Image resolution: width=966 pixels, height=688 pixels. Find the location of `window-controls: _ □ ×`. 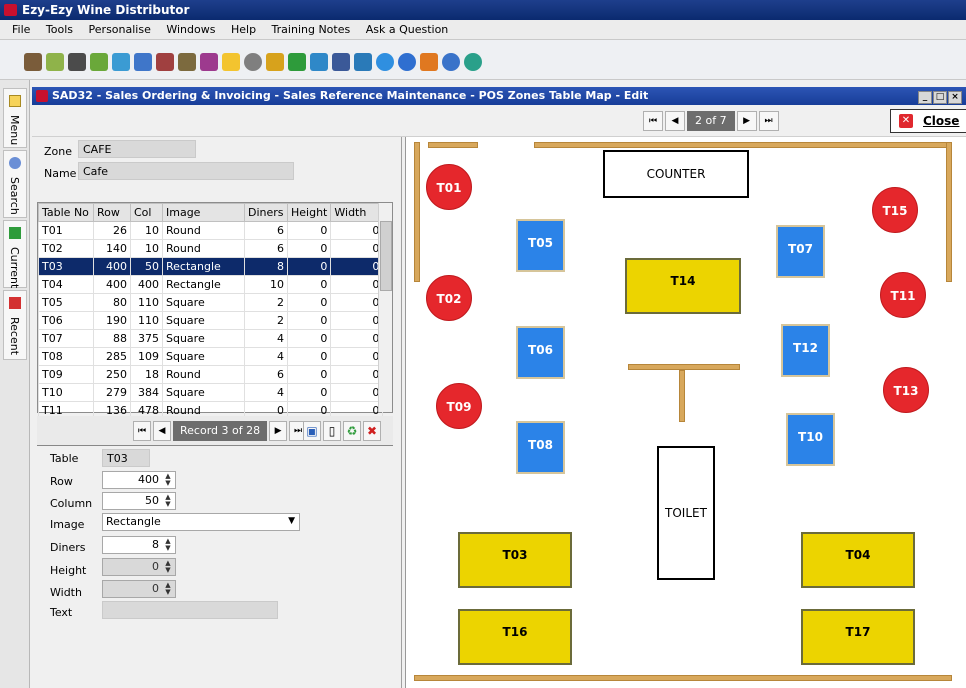

window-controls: _ □ × is located at coordinates (939, 96).